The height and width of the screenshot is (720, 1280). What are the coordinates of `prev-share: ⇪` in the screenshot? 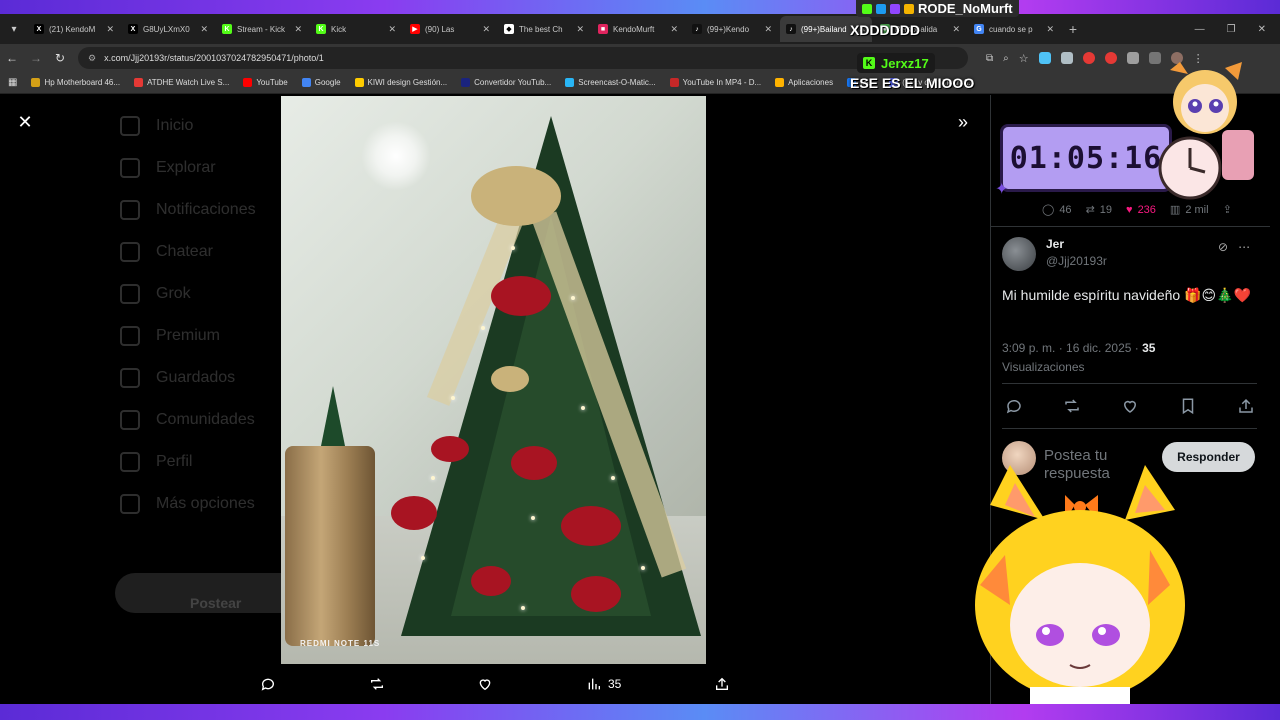 It's located at (1227, 209).